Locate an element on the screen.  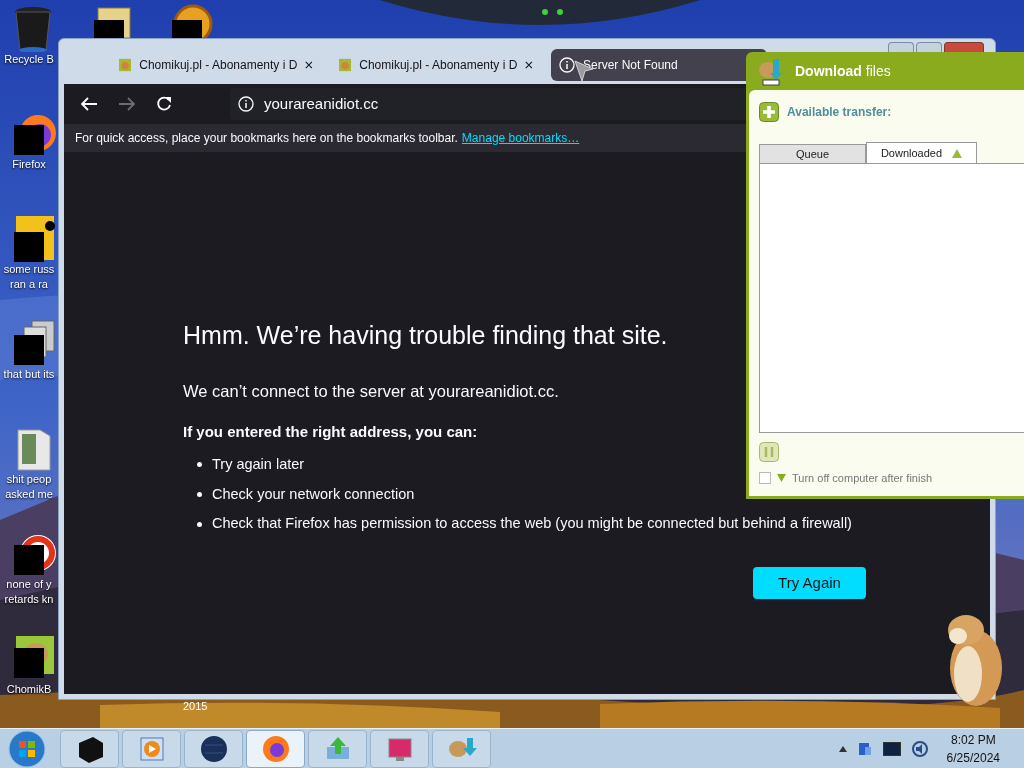
start-button is located at coordinates (27, 748).